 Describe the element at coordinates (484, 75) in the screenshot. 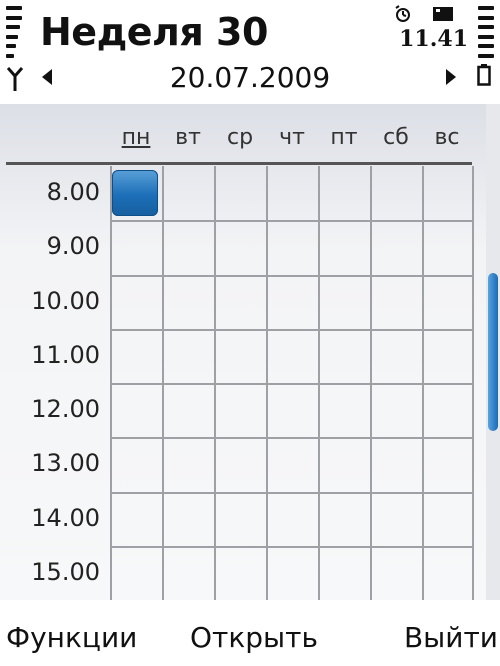

I see `battery-icon` at that location.